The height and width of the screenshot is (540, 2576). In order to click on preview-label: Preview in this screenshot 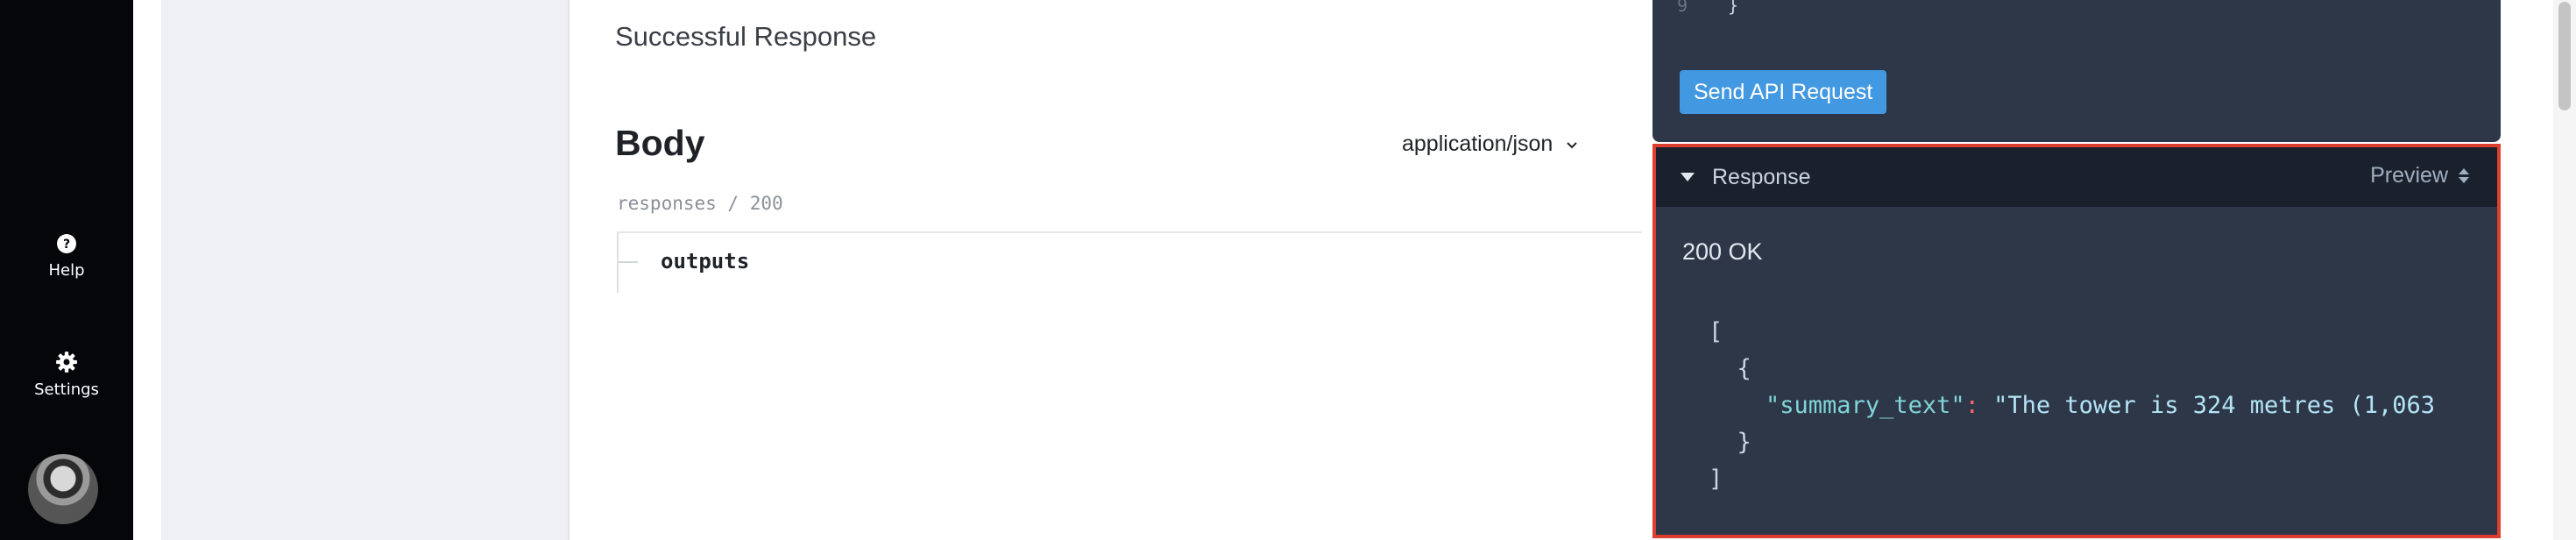, I will do `click(2409, 176)`.